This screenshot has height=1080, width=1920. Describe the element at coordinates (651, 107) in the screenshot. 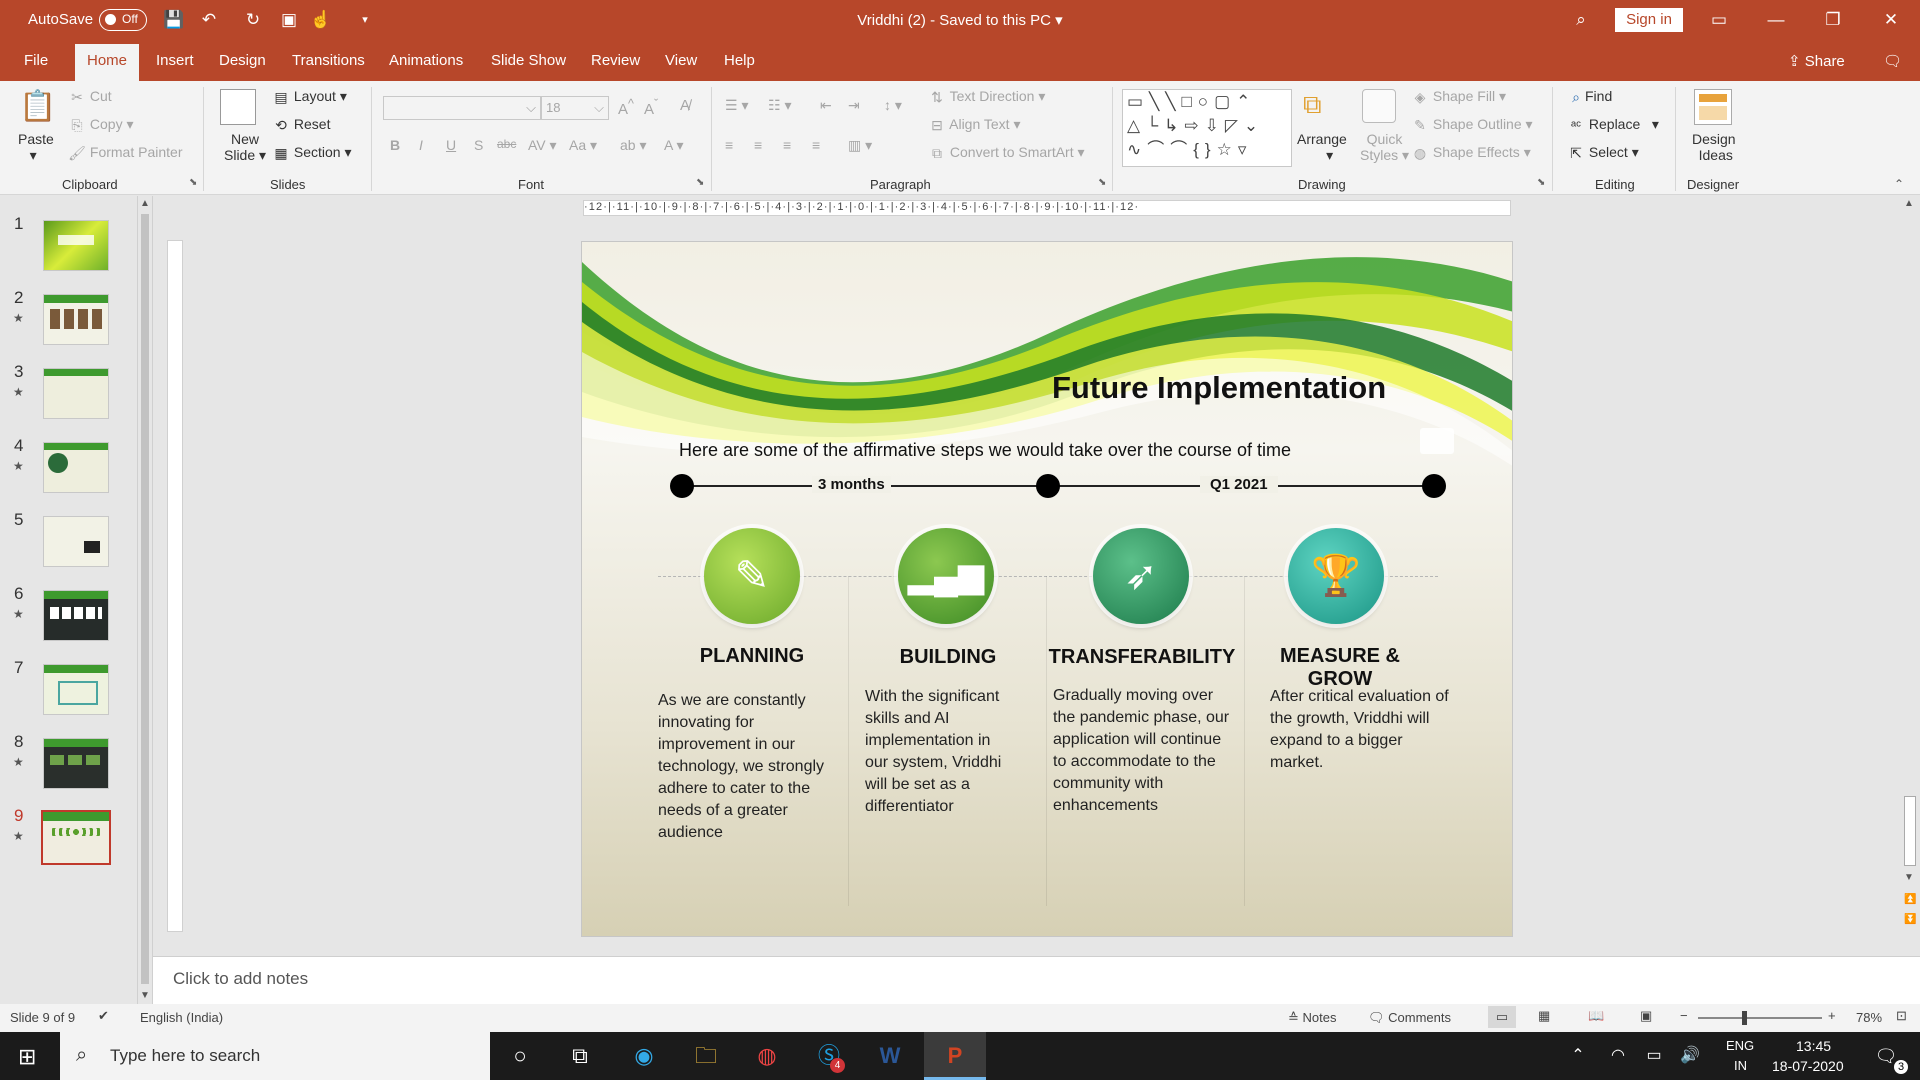

I see `shrink-font-icon: Aˇ` at that location.